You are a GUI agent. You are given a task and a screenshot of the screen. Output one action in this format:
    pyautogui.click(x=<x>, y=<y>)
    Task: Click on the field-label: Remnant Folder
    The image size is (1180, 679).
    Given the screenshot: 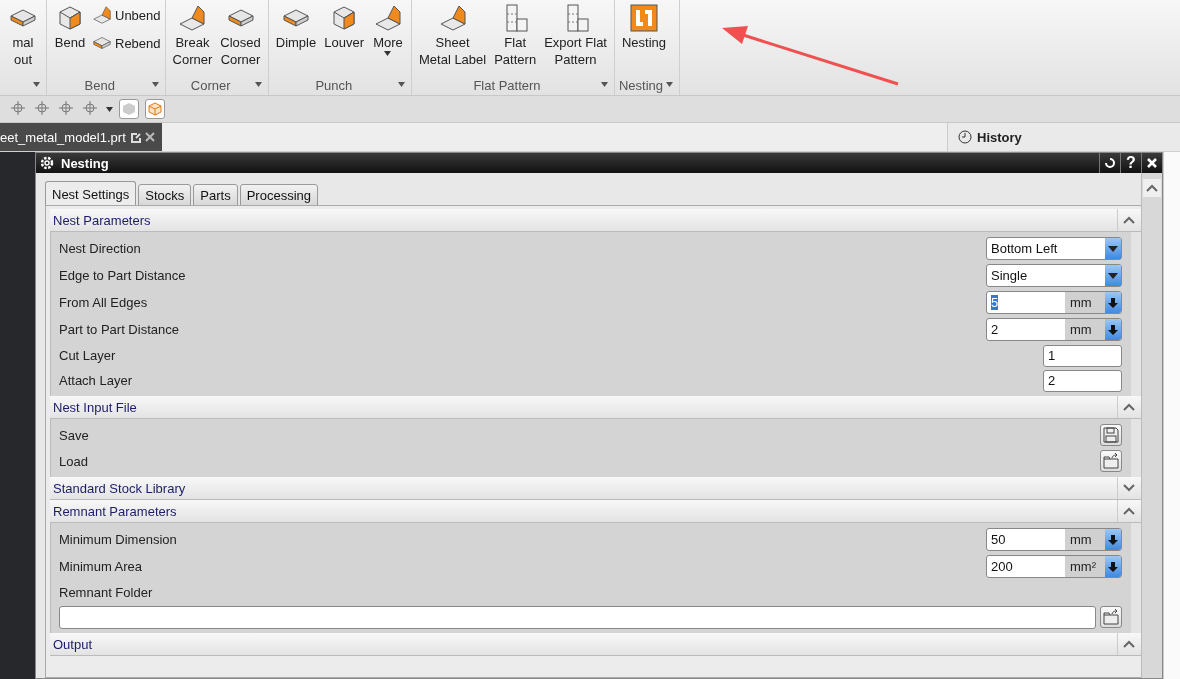 What is the action you would take?
    pyautogui.click(x=106, y=592)
    